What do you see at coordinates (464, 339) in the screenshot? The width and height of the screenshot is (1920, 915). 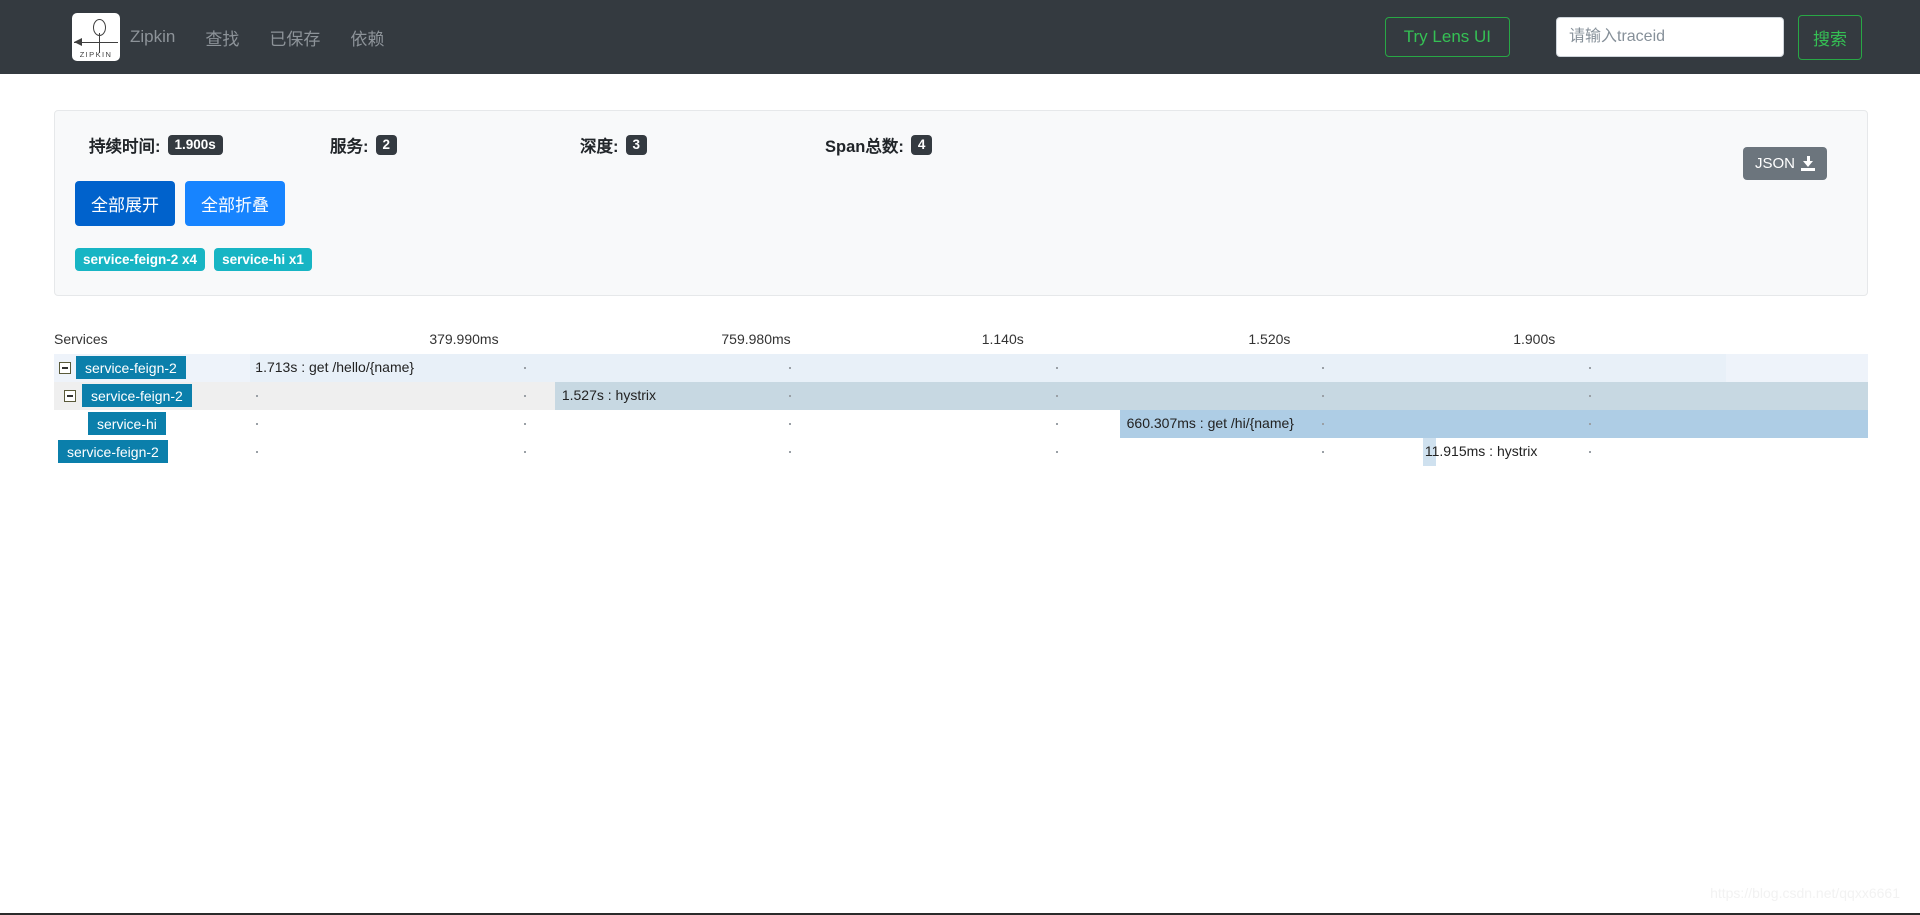 I see `axis-tick-1: 379.990ms` at bounding box center [464, 339].